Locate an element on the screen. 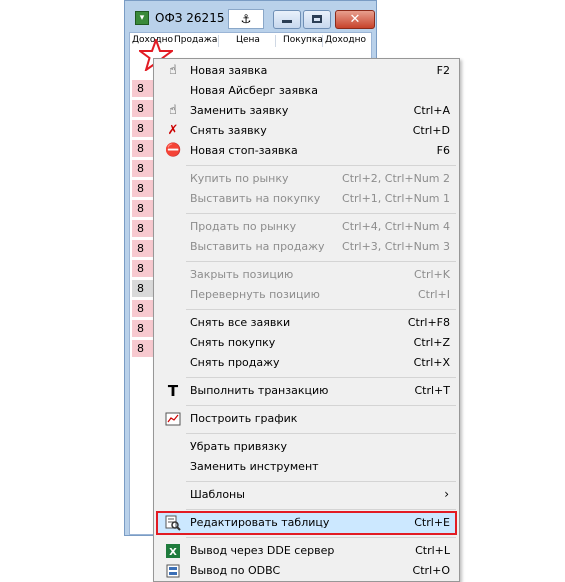  menu-item-place-buy: Выставить на покупку Ctrl+1, Ctrl+Num 1 is located at coordinates (306, 199).